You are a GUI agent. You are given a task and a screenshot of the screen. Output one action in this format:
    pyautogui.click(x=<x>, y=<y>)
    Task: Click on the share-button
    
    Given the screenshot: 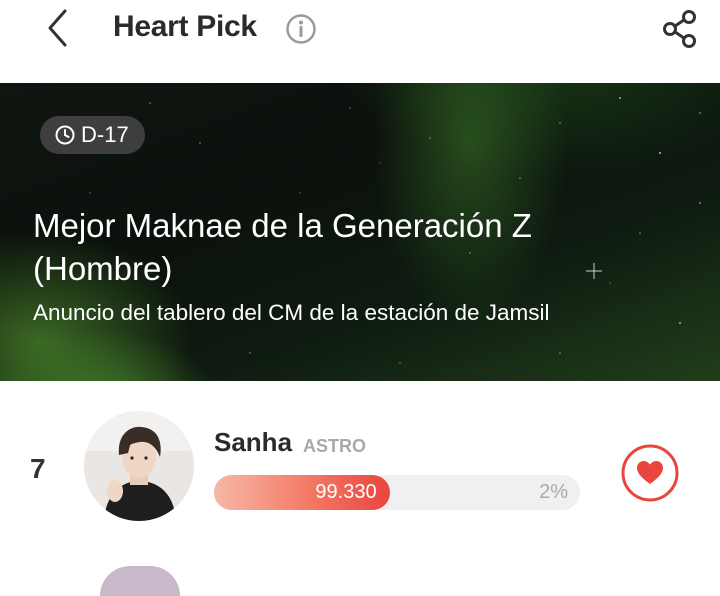 What is the action you would take?
    pyautogui.click(x=680, y=29)
    